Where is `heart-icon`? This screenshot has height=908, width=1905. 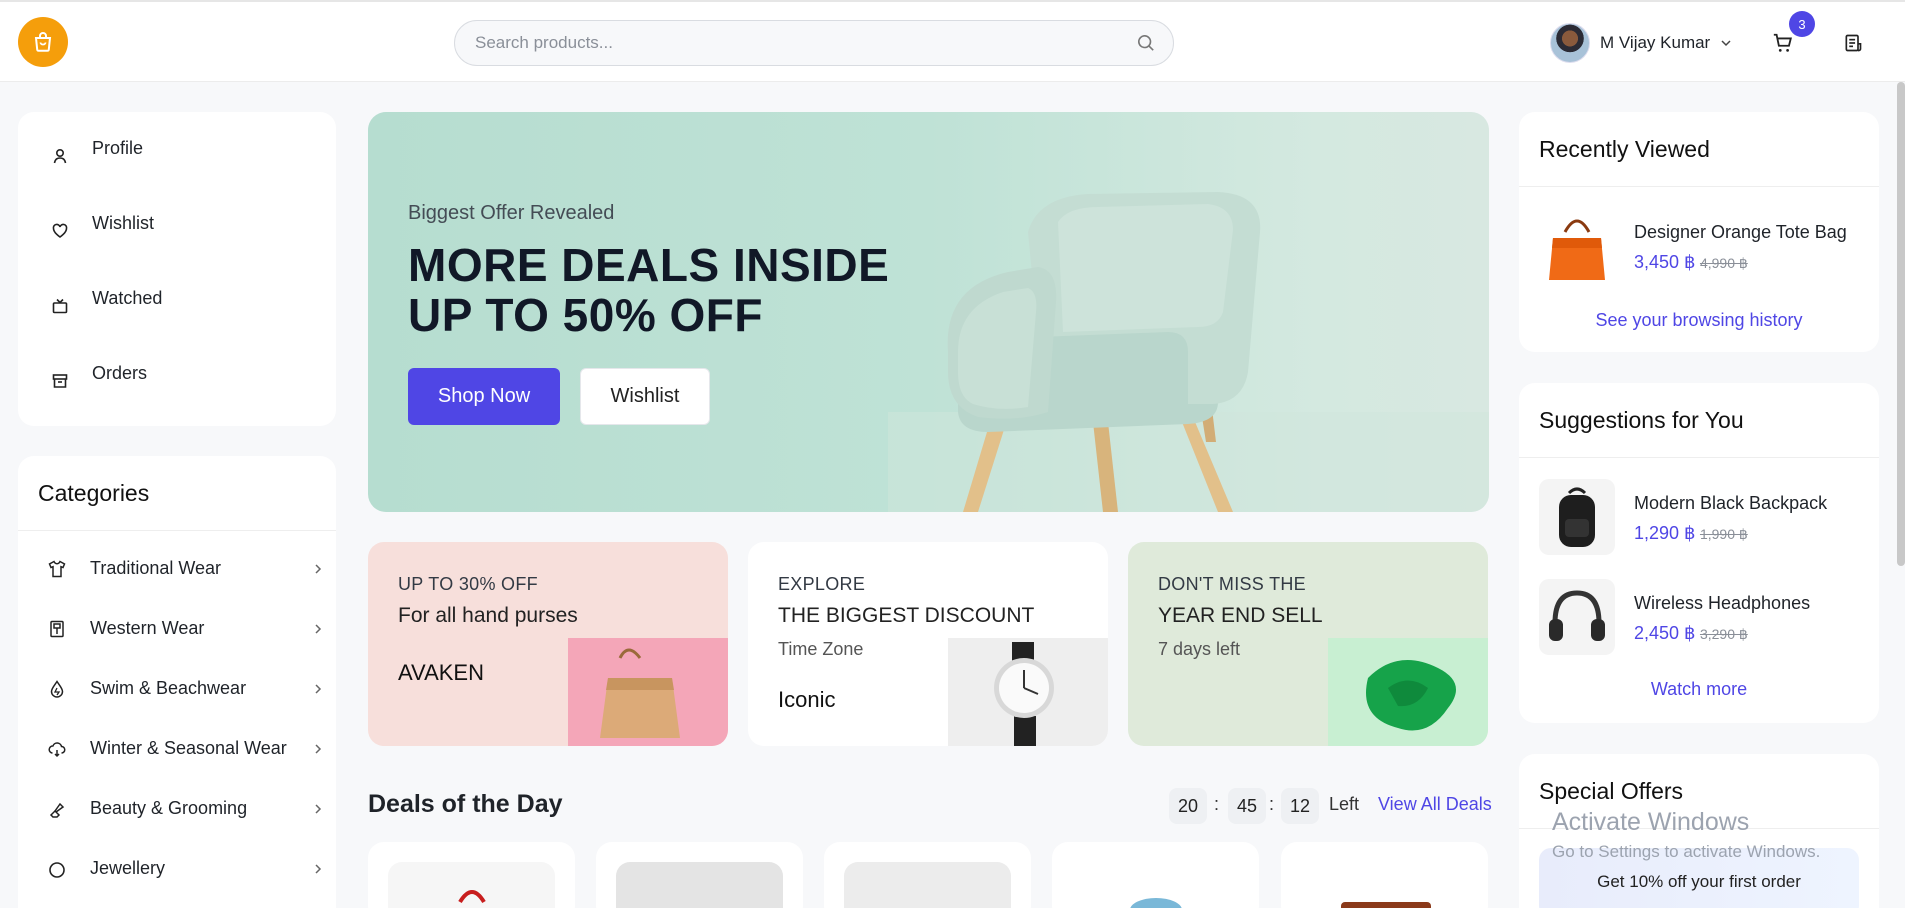
heart-icon is located at coordinates (60, 230).